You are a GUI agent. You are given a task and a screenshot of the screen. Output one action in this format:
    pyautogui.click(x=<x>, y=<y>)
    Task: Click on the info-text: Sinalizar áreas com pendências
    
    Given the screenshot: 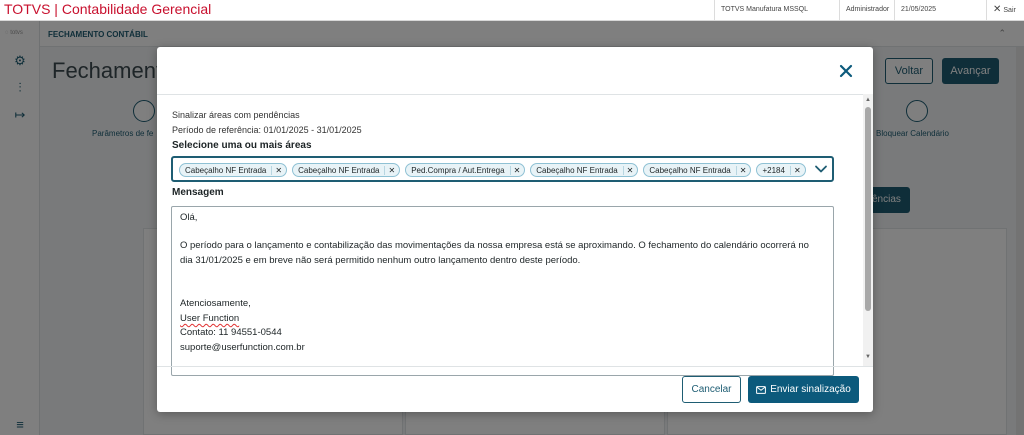 What is the action you would take?
    pyautogui.click(x=236, y=115)
    